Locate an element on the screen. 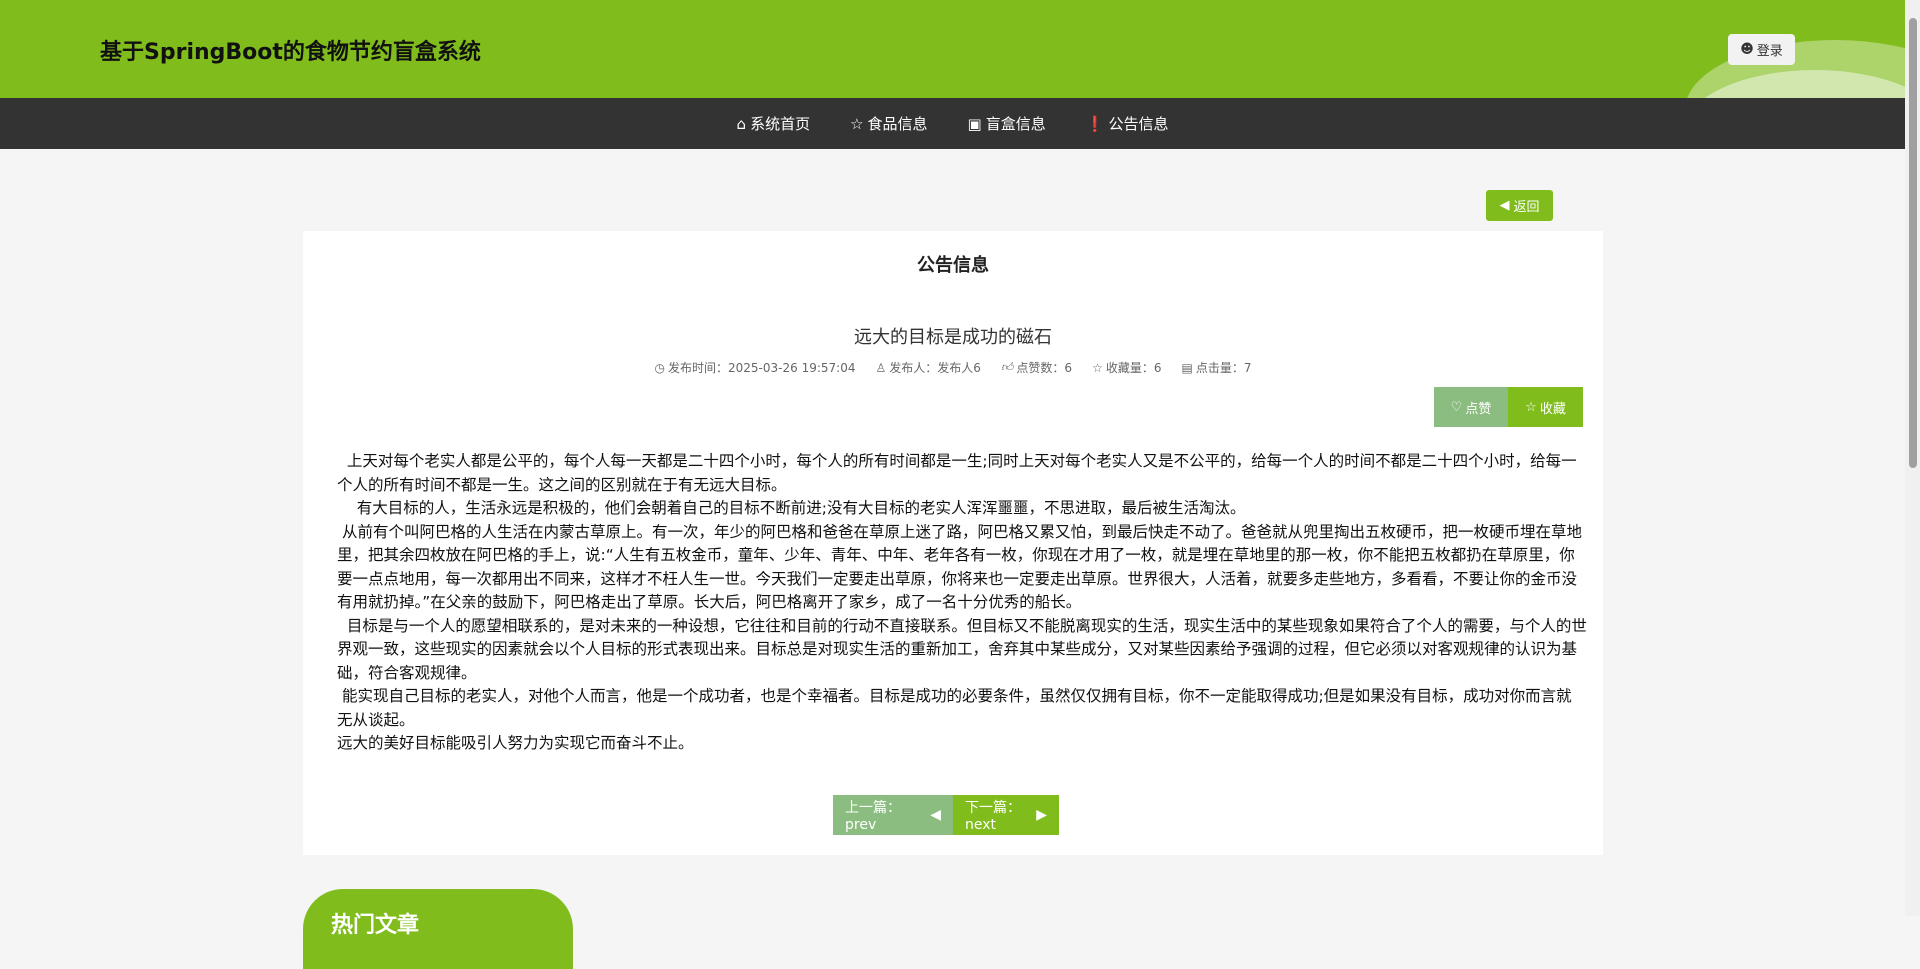 The image size is (1920, 969). nav-item-food: ☆ 食品信息 is located at coordinates (888, 123).